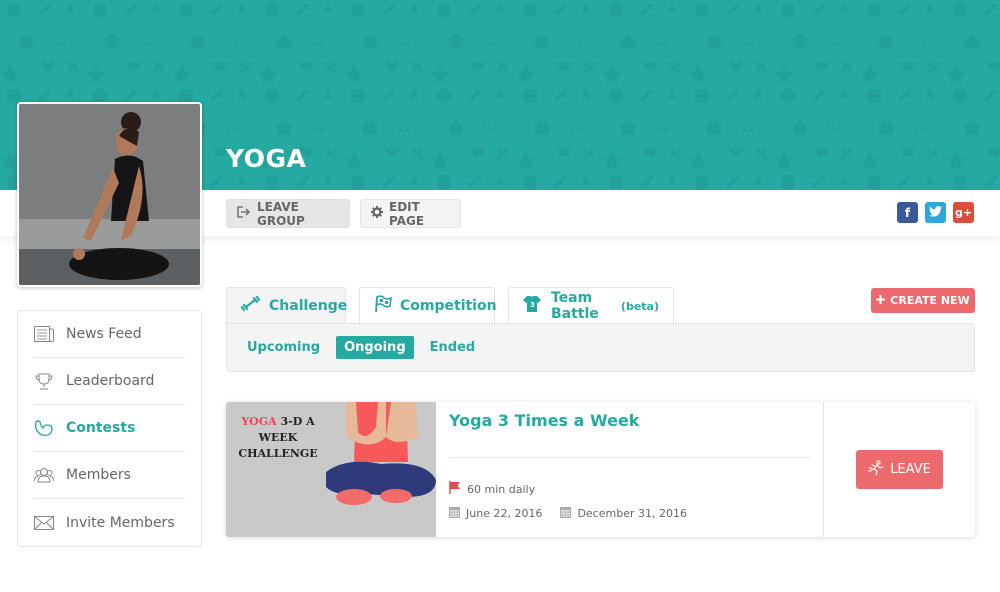 This screenshot has height=592, width=1000. Describe the element at coordinates (629, 457) in the screenshot. I see `divider` at that location.